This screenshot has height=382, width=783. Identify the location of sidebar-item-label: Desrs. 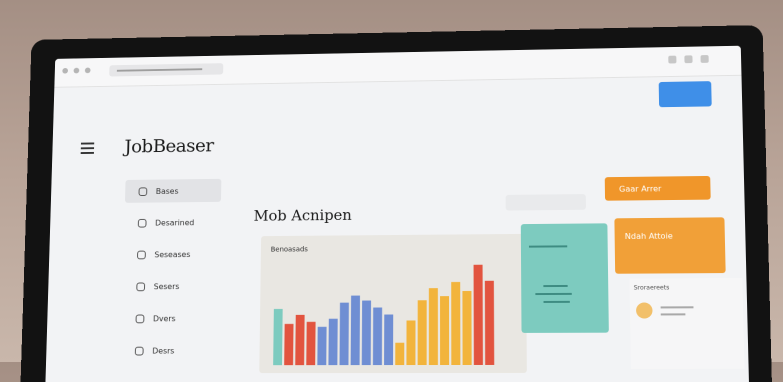
(163, 351).